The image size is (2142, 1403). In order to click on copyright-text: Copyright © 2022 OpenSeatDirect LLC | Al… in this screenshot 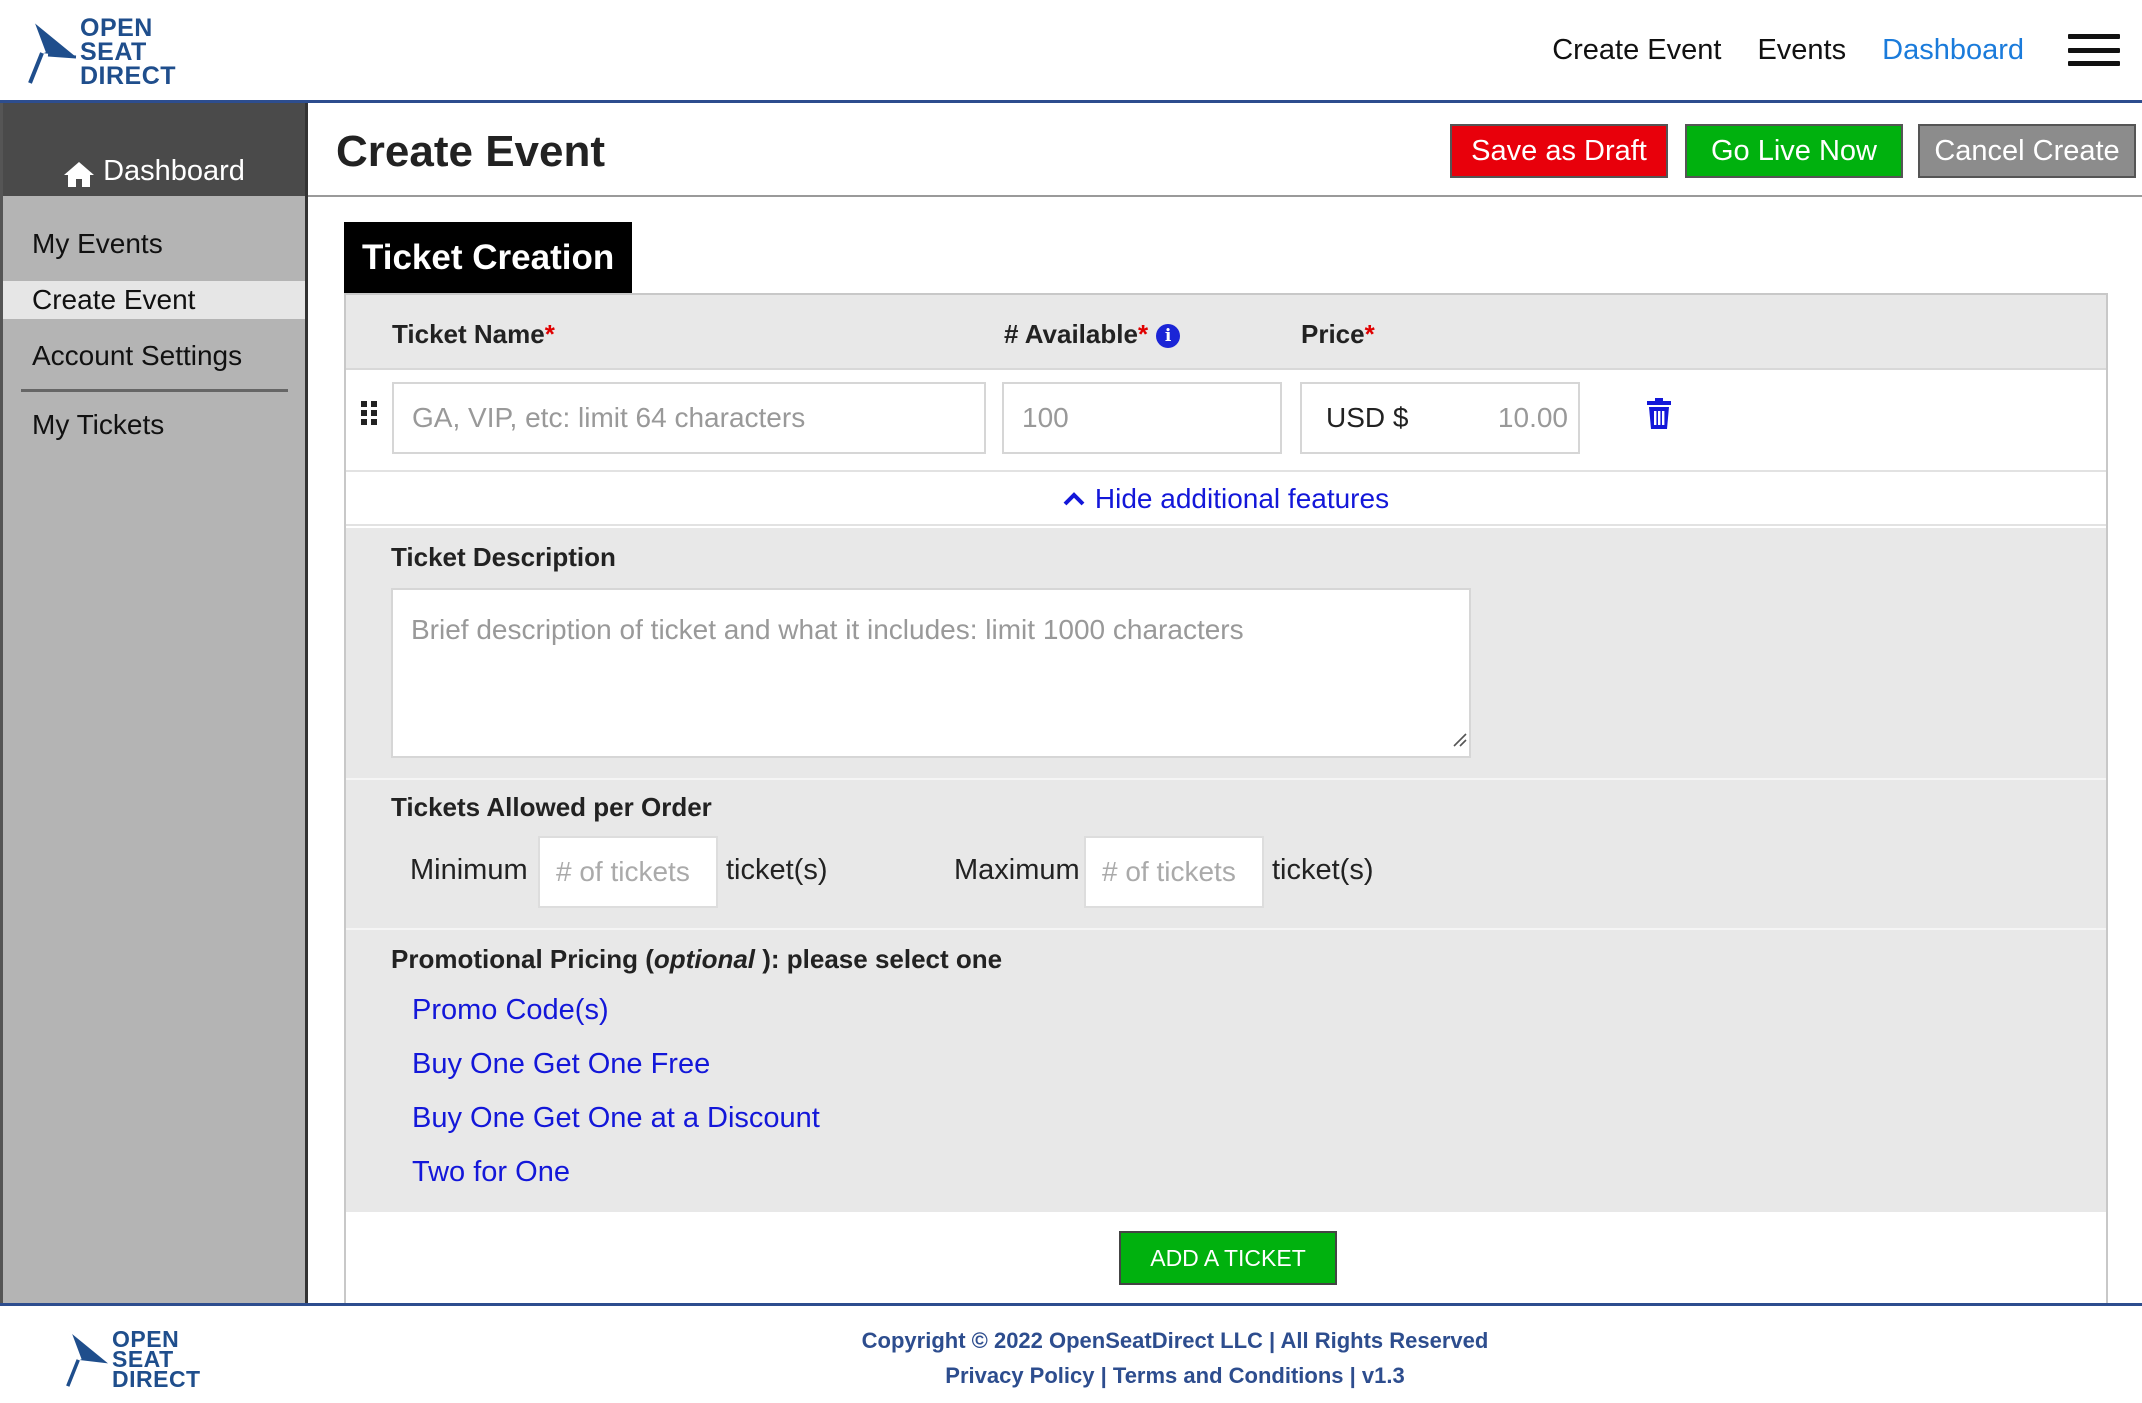, I will do `click(1175, 1340)`.